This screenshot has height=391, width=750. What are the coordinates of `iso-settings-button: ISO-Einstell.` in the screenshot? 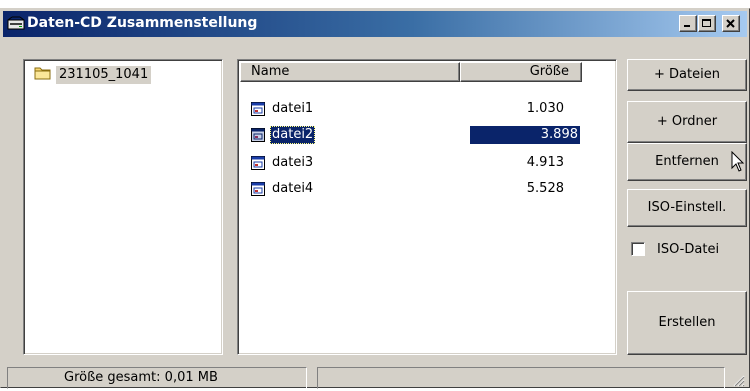 It's located at (687, 208).